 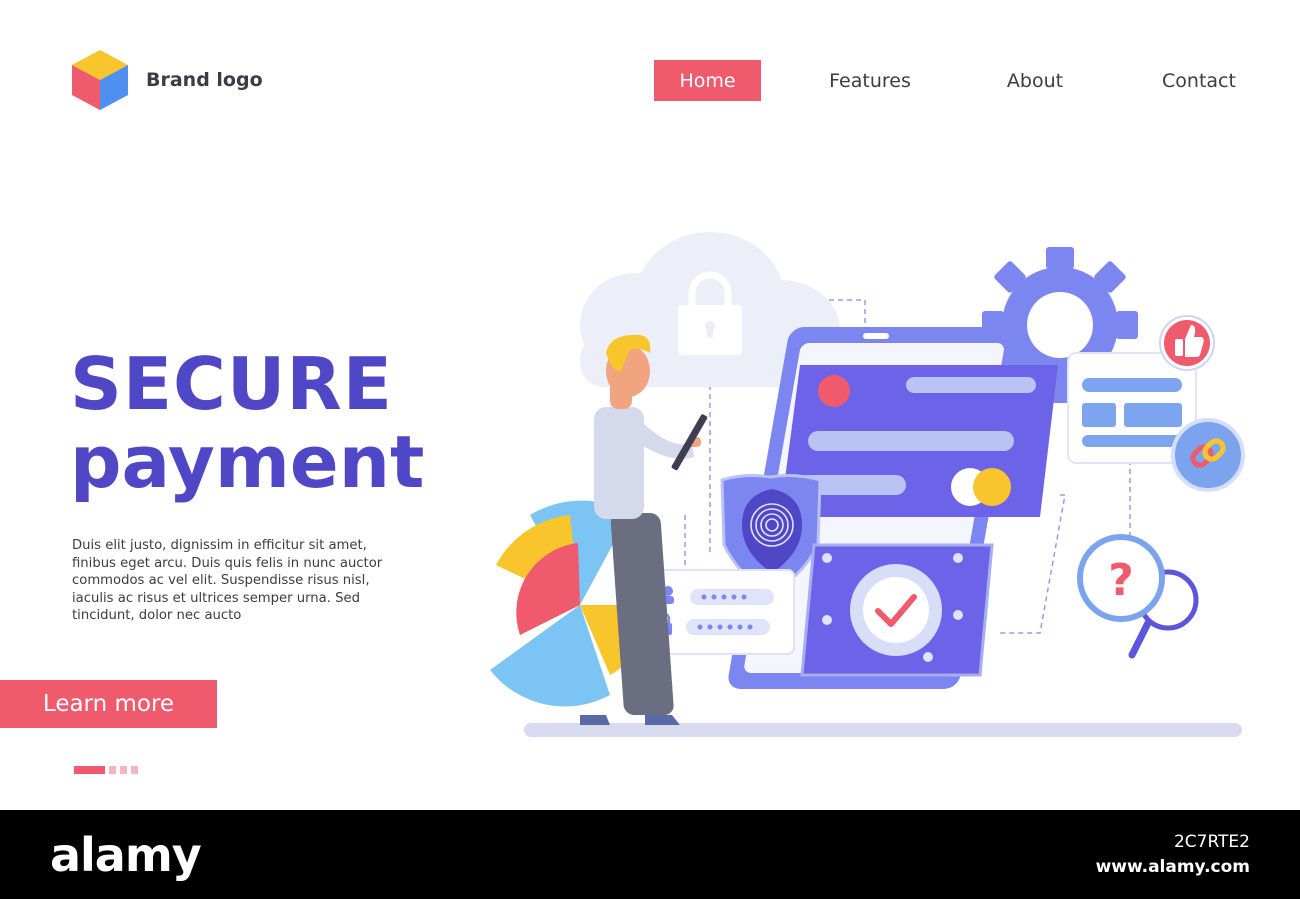 What do you see at coordinates (1035, 80) in the screenshot?
I see `nav-about: About` at bounding box center [1035, 80].